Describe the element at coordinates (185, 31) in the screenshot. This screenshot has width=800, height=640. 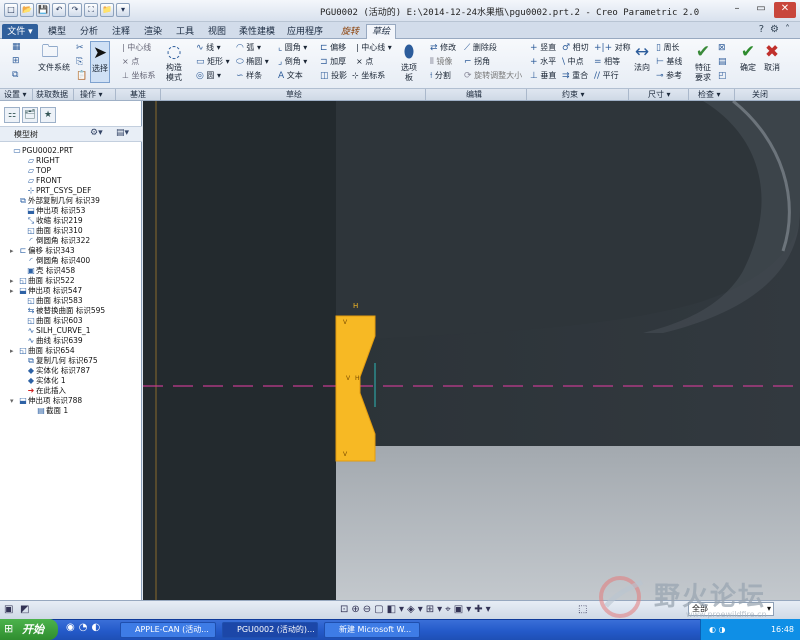
I see `tab-tools: 工具` at that location.